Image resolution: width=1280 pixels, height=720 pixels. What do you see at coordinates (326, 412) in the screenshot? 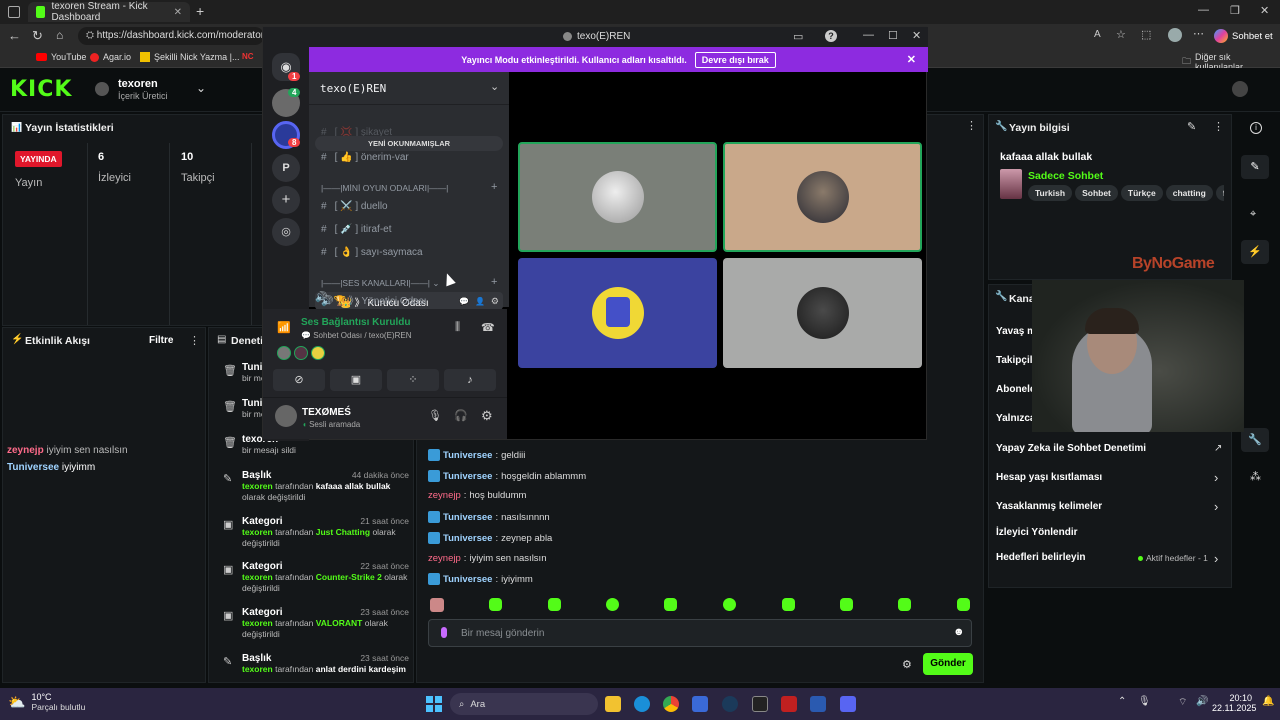
I see `discord-username: TEXØMEŚ` at bounding box center [326, 412].